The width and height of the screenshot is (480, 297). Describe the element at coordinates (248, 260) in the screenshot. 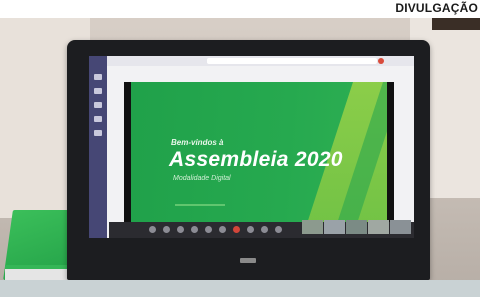

I see `laptop-logo` at that location.